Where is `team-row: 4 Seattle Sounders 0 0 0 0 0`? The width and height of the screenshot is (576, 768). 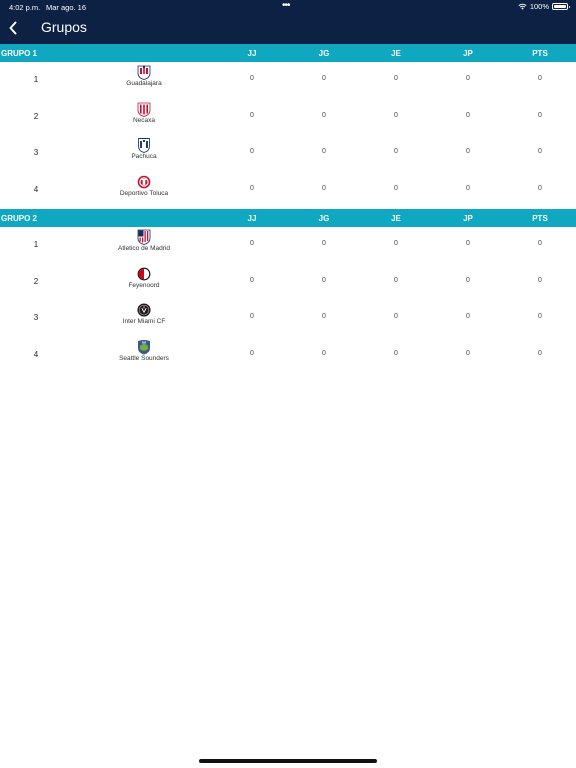 team-row: 4 Seattle Sounders 0 0 0 0 0 is located at coordinates (288, 355).